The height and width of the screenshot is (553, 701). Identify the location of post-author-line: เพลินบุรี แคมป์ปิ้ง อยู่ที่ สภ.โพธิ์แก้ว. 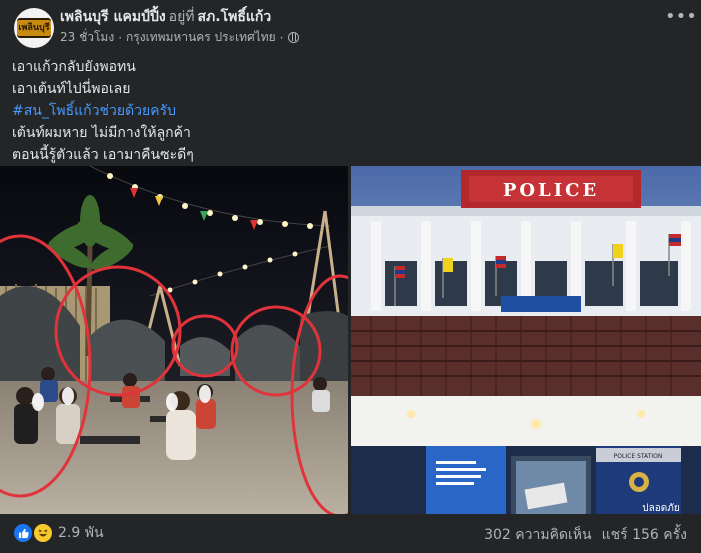
(165, 17).